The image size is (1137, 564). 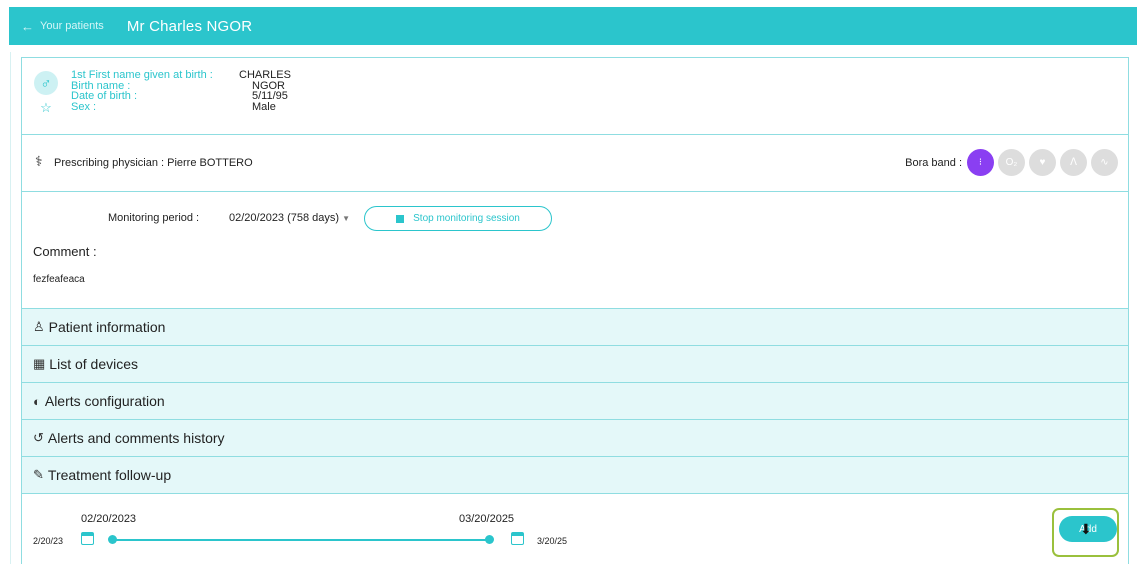 I want to click on pill-icon: ⁝, so click(x=980, y=162).